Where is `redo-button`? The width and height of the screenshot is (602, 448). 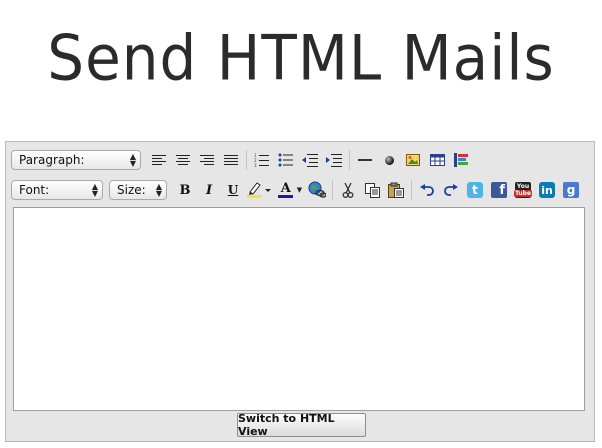 redo-button is located at coordinates (451, 190).